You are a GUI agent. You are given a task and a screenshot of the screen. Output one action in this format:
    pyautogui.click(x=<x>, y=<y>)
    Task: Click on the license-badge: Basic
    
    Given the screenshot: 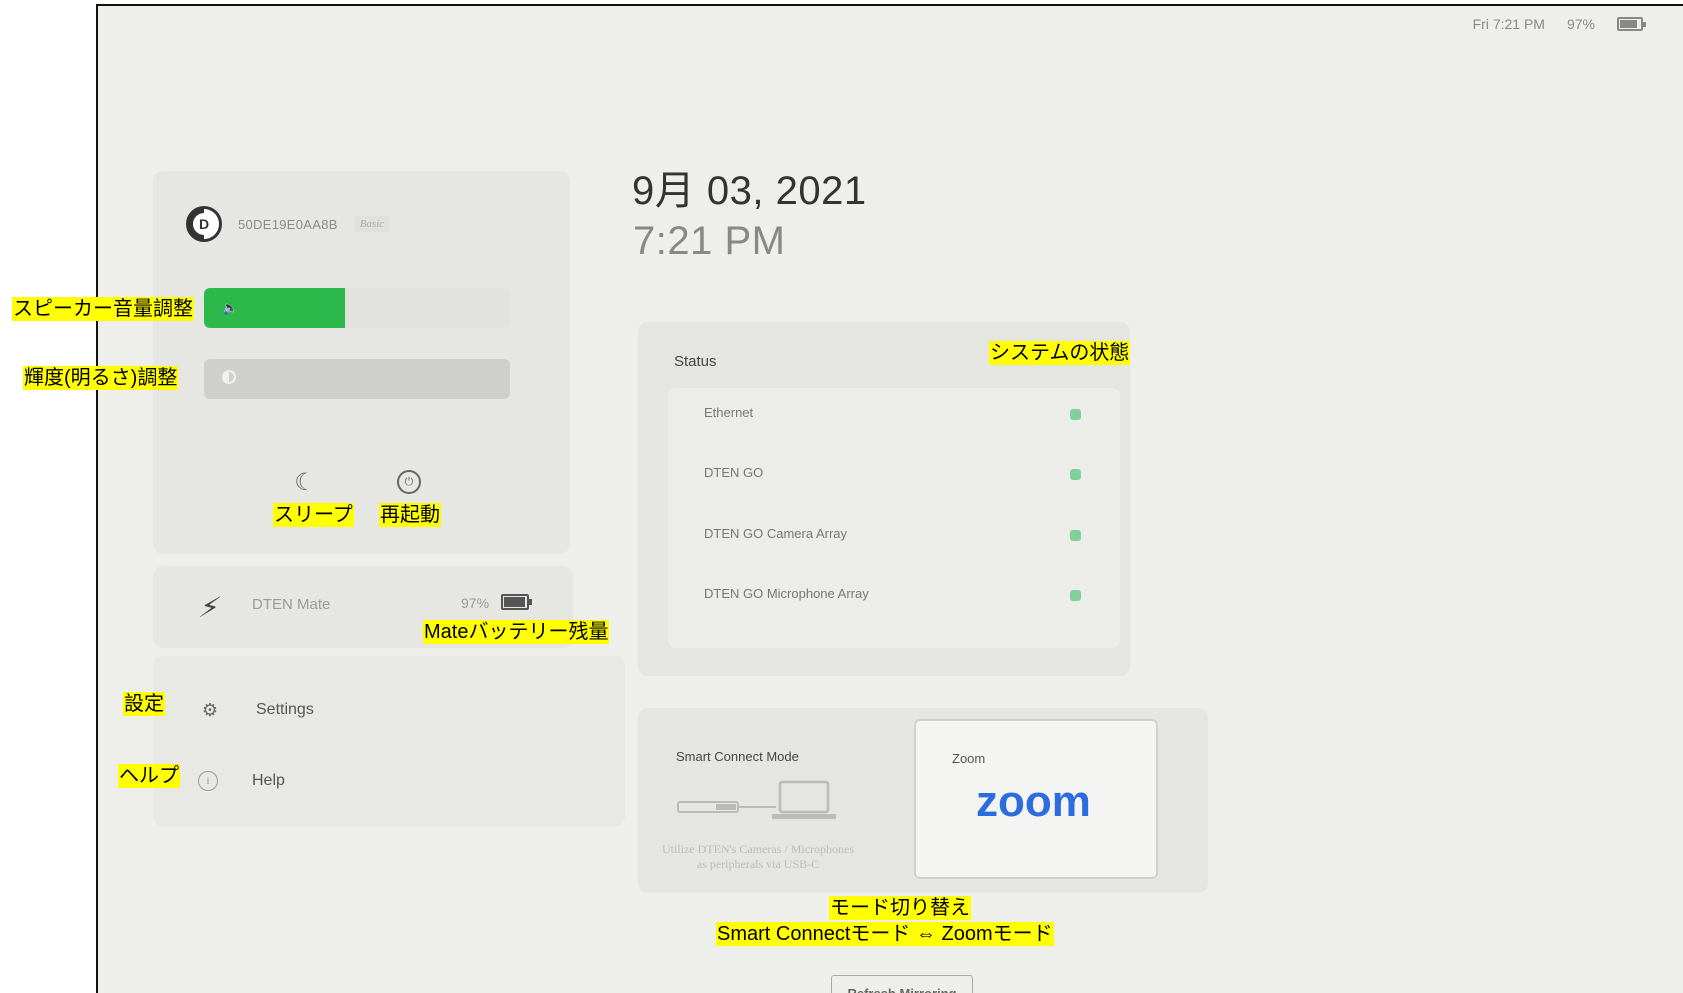 What is the action you would take?
    pyautogui.click(x=372, y=224)
    